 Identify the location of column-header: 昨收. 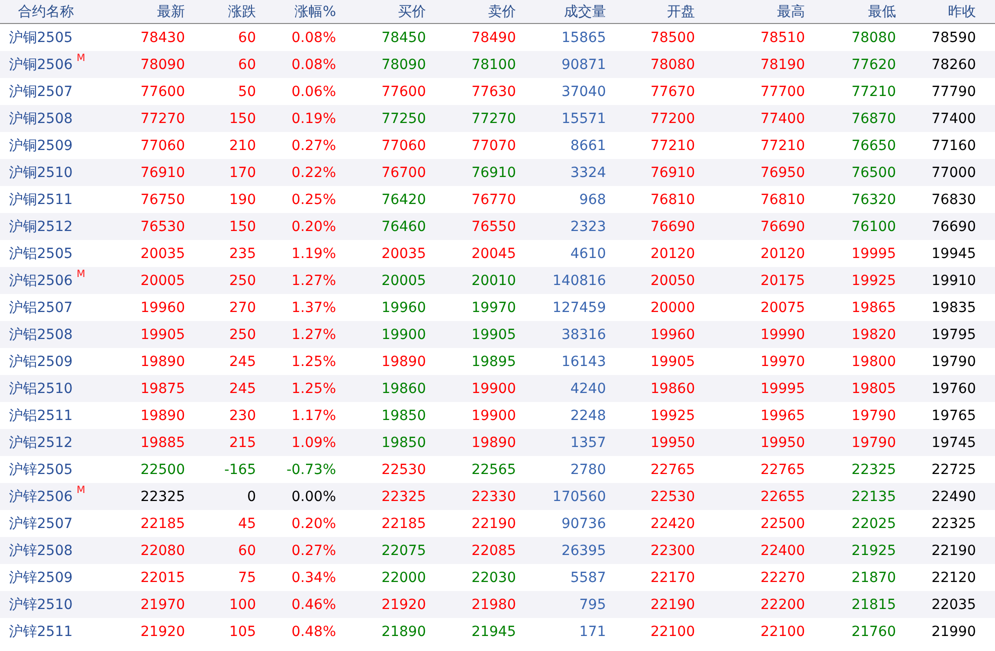
(936, 11).